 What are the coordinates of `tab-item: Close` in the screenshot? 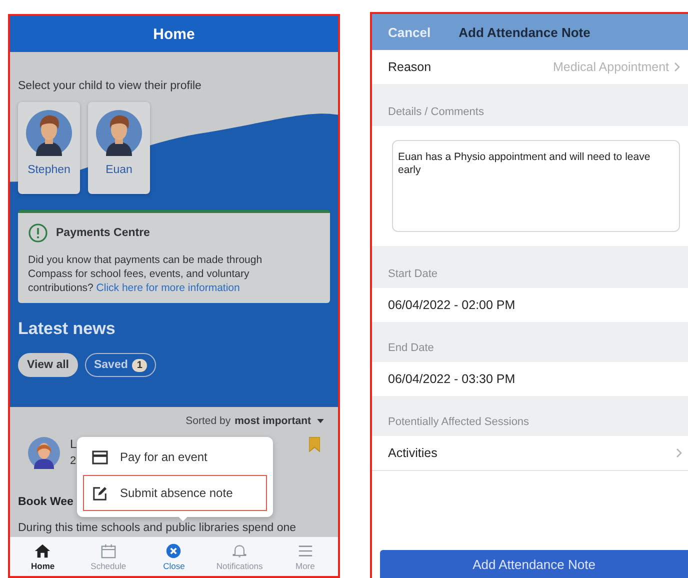 It's located at (174, 556).